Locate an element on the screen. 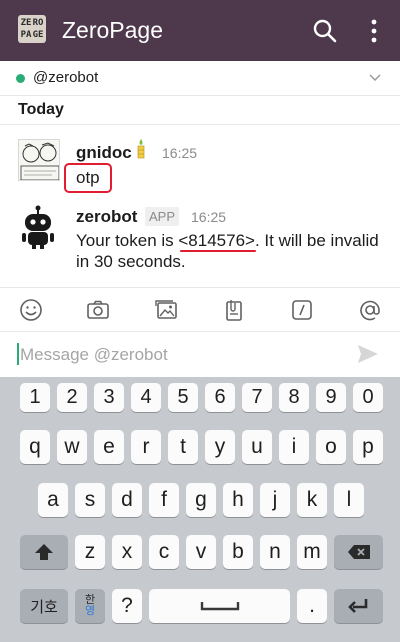 This screenshot has width=400, height=642. enter-icon is located at coordinates (357, 606).